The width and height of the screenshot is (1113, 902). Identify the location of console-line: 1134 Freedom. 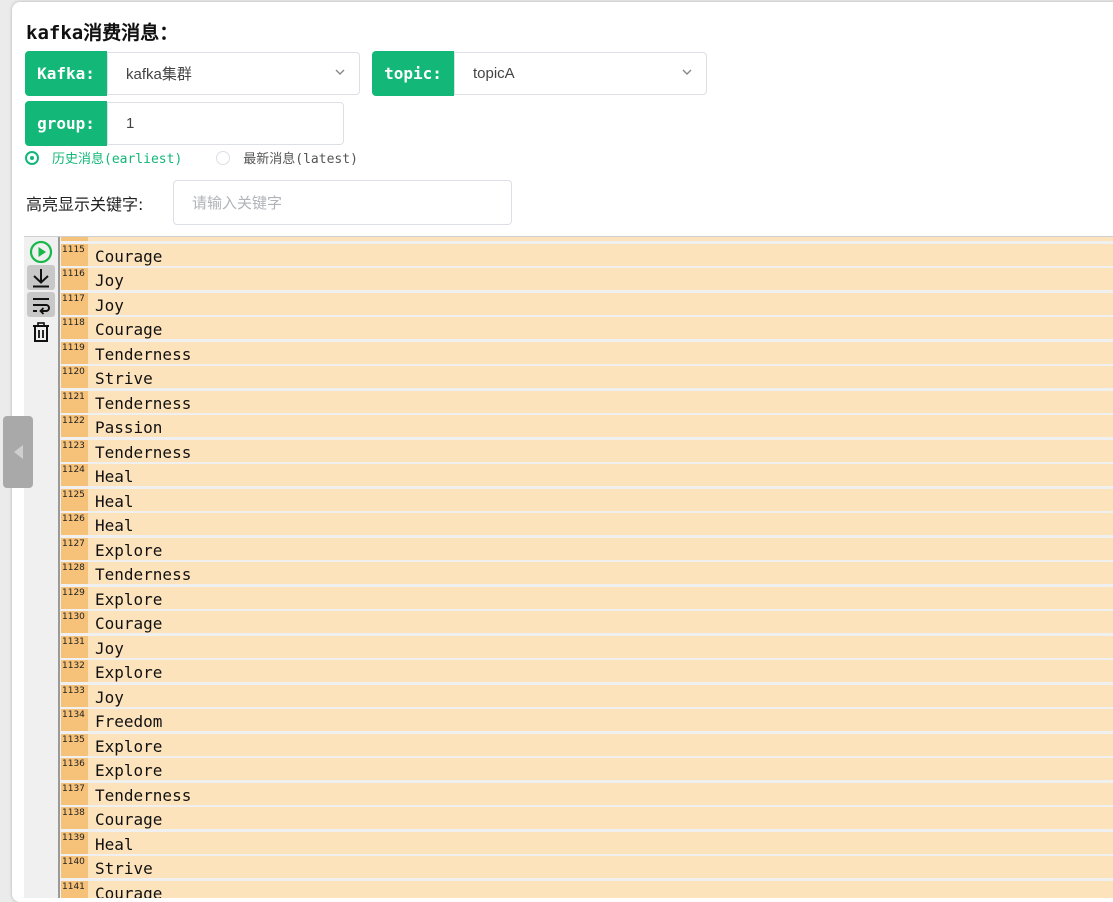
(587, 720).